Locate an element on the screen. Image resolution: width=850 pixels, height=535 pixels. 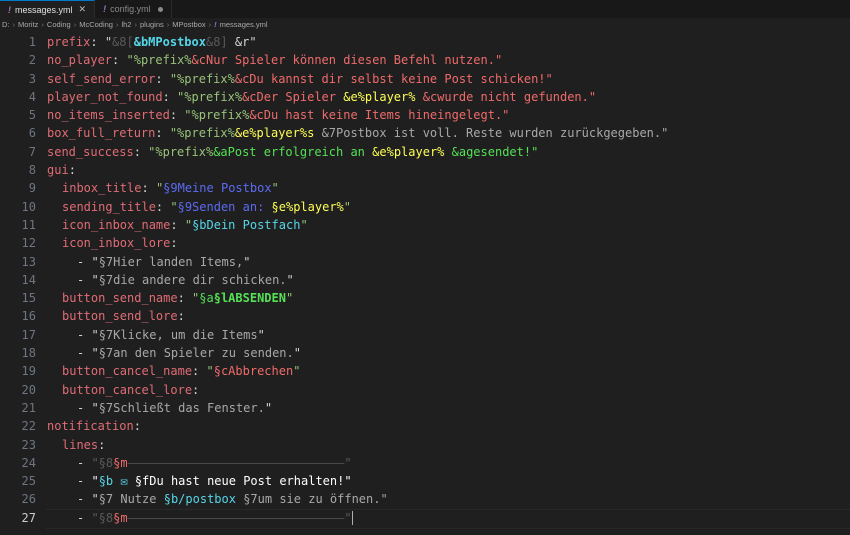
code-token: §e%player% is located at coordinates (307, 206).